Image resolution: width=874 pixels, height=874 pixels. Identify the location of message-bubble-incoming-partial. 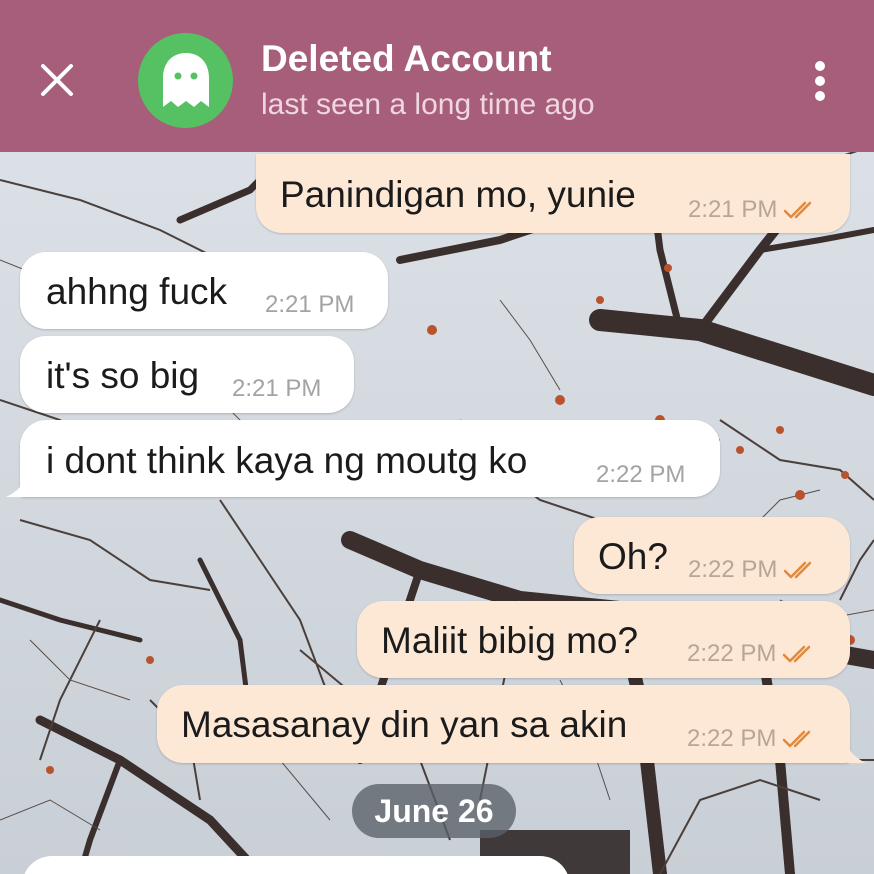
(296, 865).